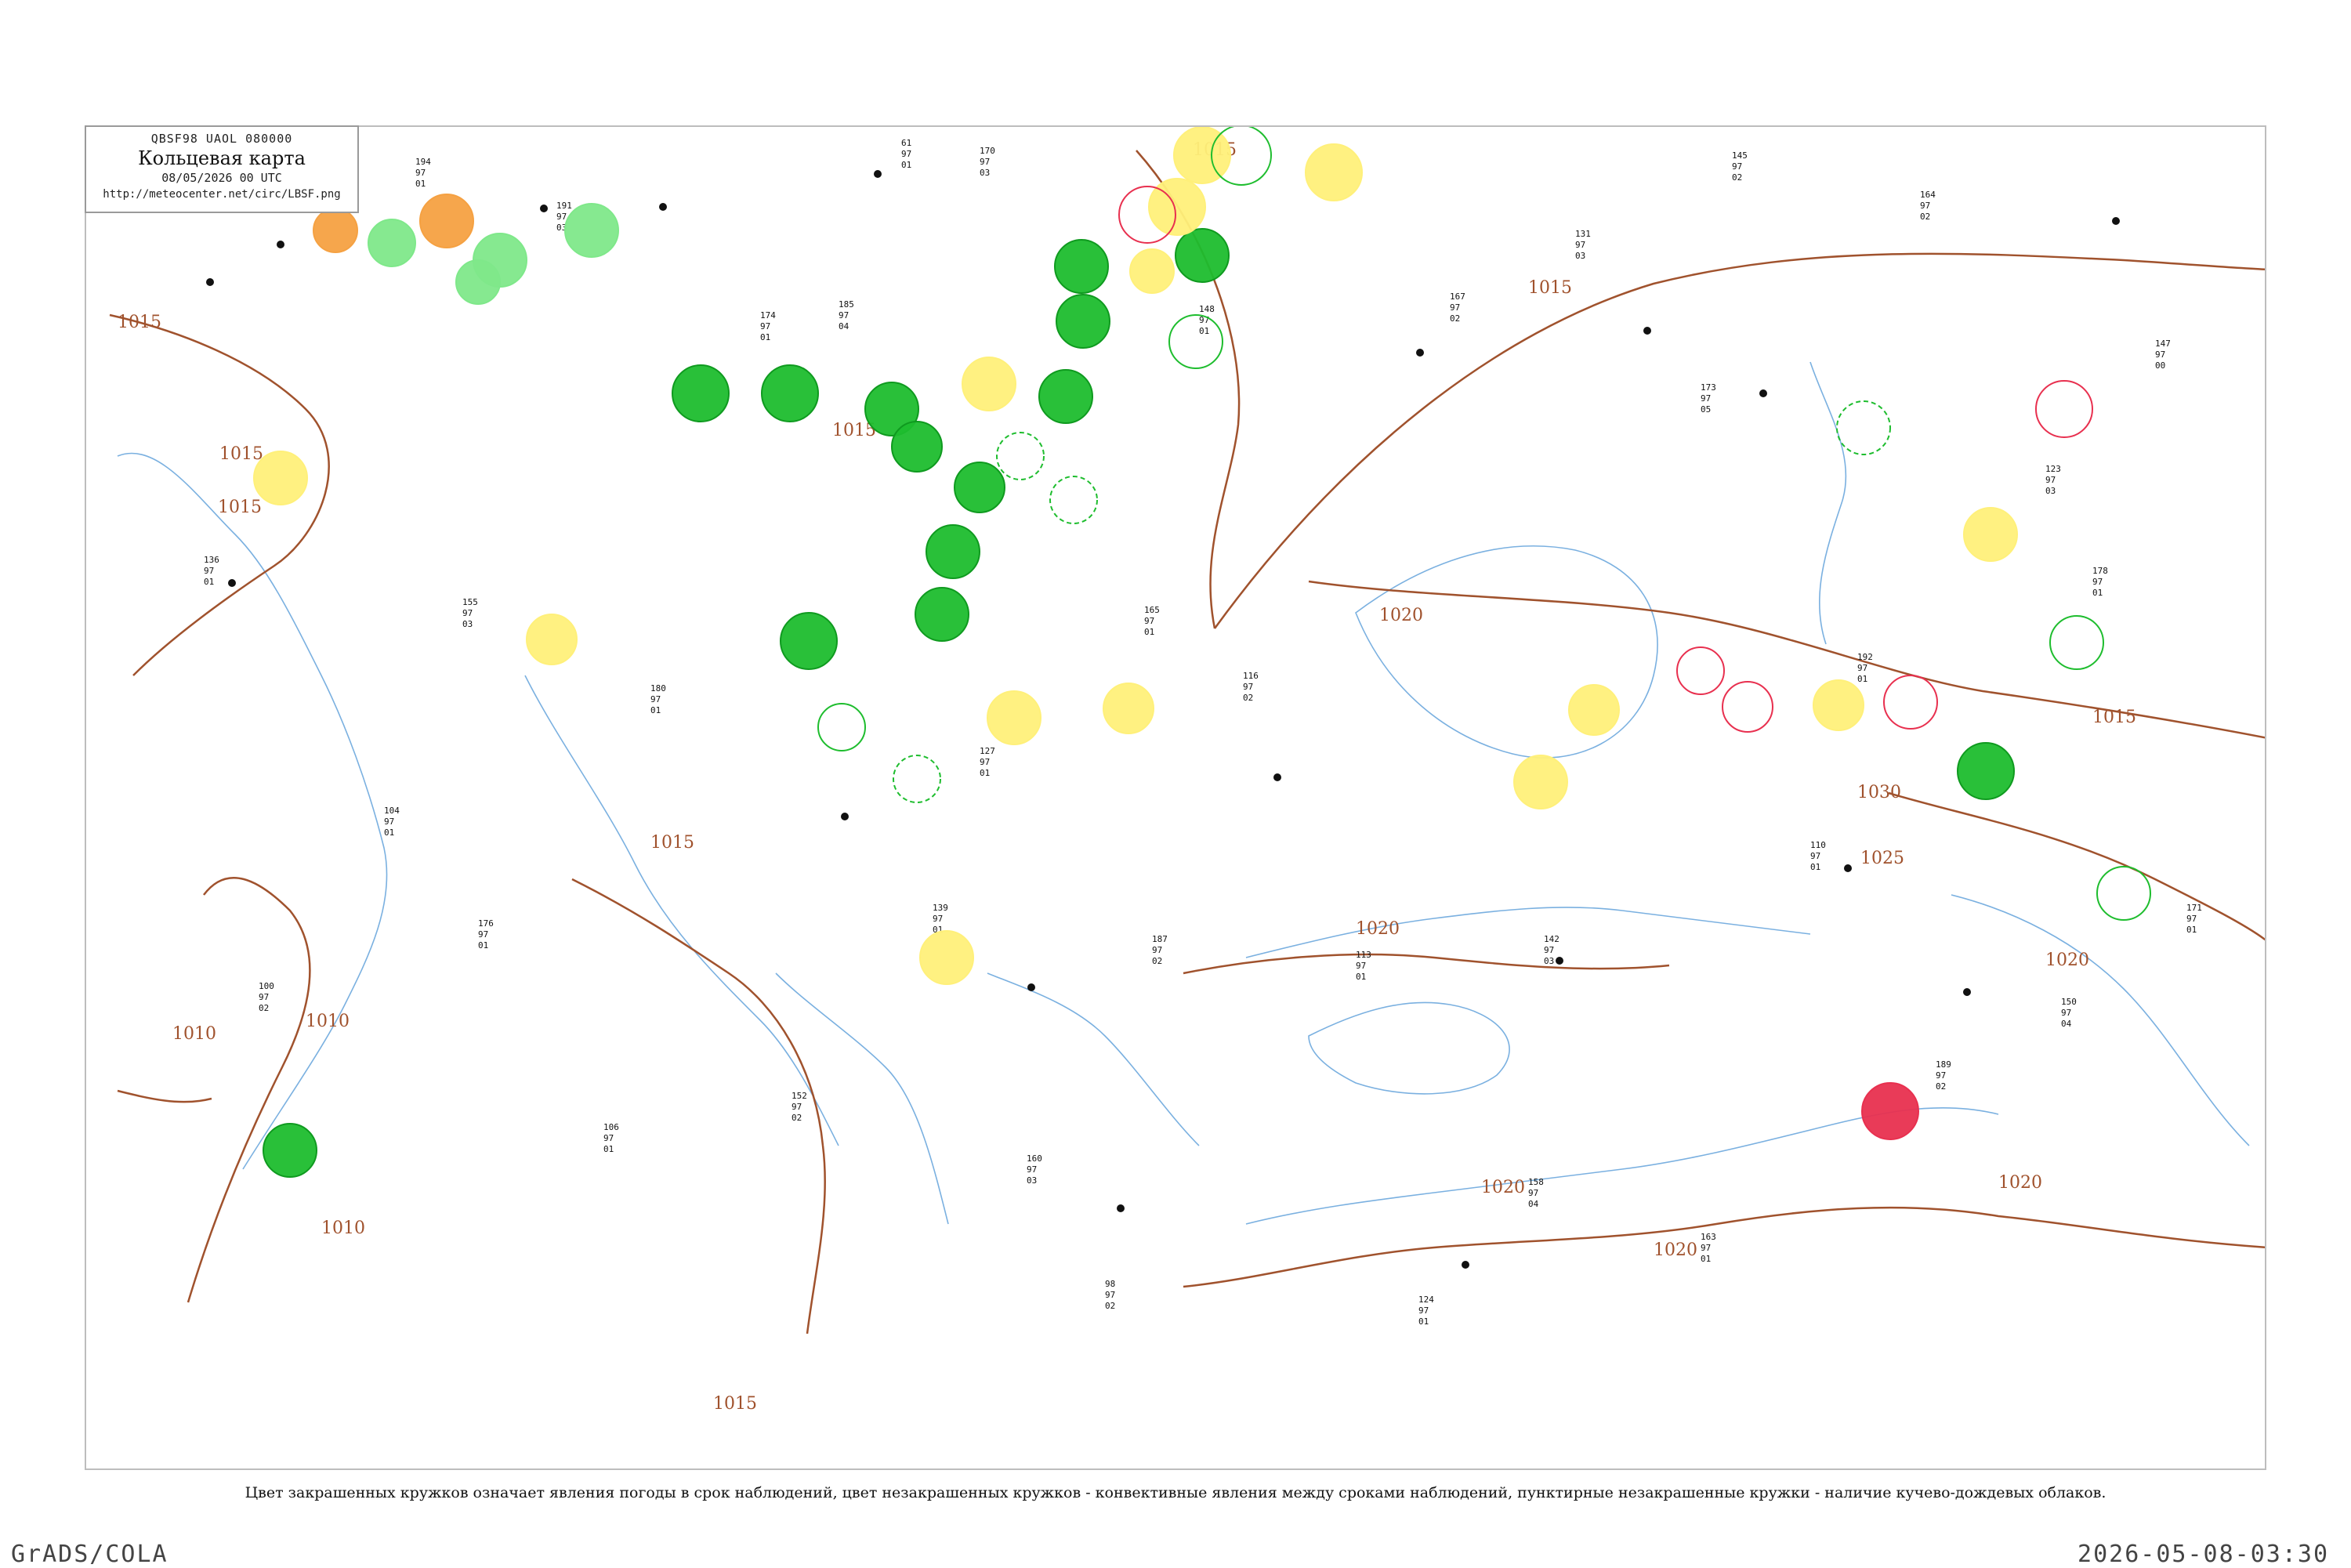 The image size is (2351, 1568). What do you see at coordinates (89, 1554) in the screenshot?
I see `software-label: GrADS/COLA` at bounding box center [89, 1554].